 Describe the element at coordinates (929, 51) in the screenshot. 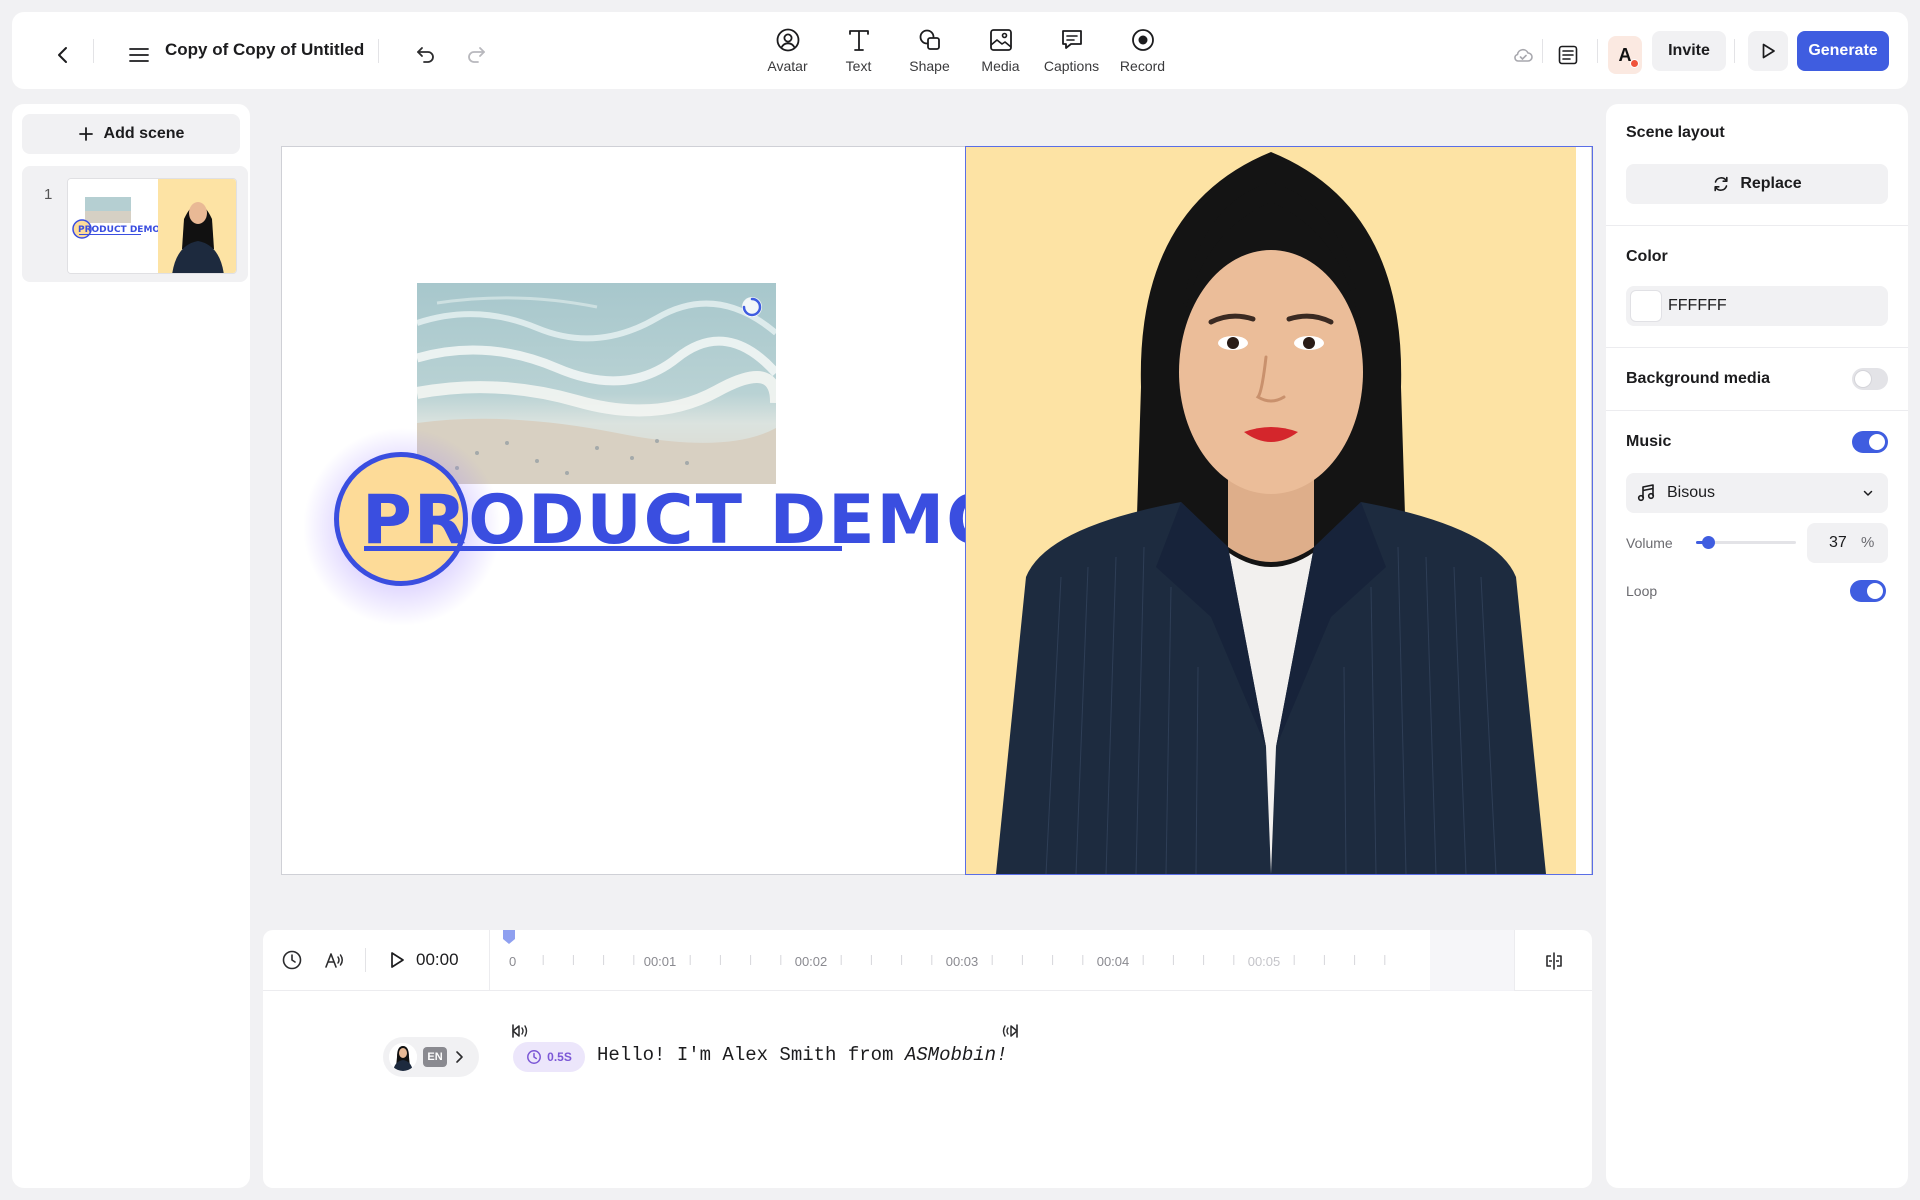

I see `tool-shape: Shape` at that location.